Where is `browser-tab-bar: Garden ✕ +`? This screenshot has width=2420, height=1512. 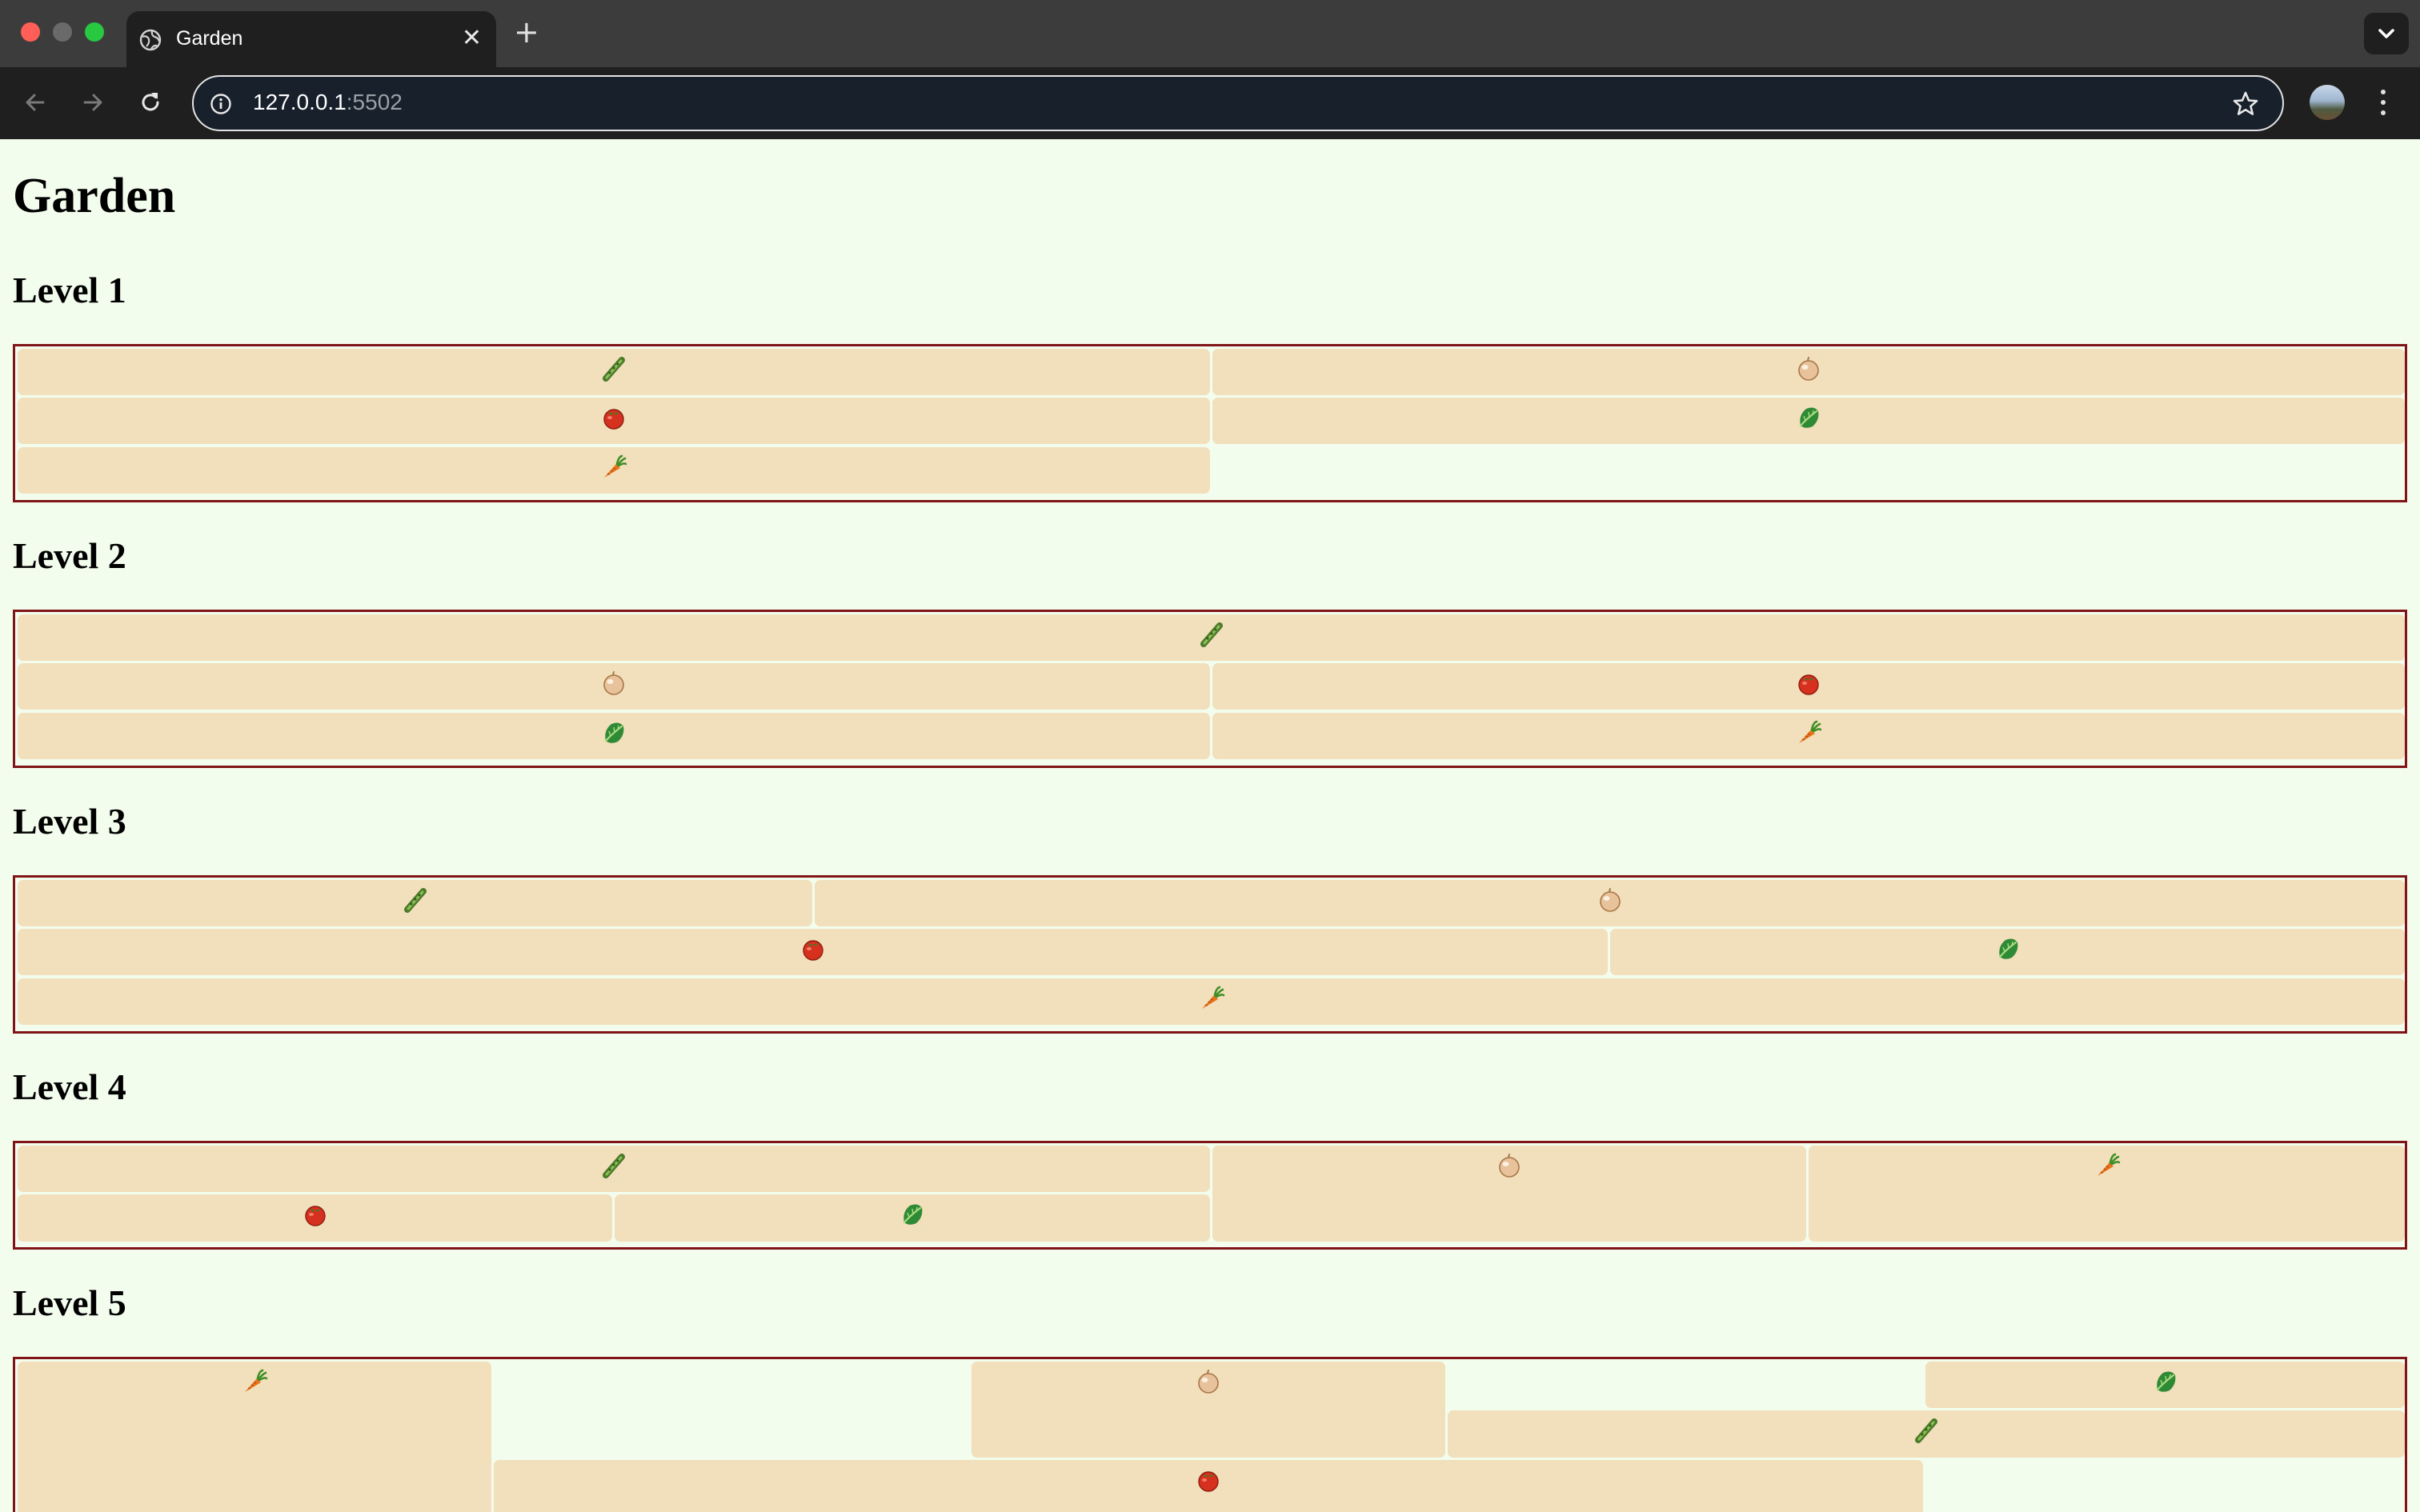 browser-tab-bar: Garden ✕ + is located at coordinates (1210, 33).